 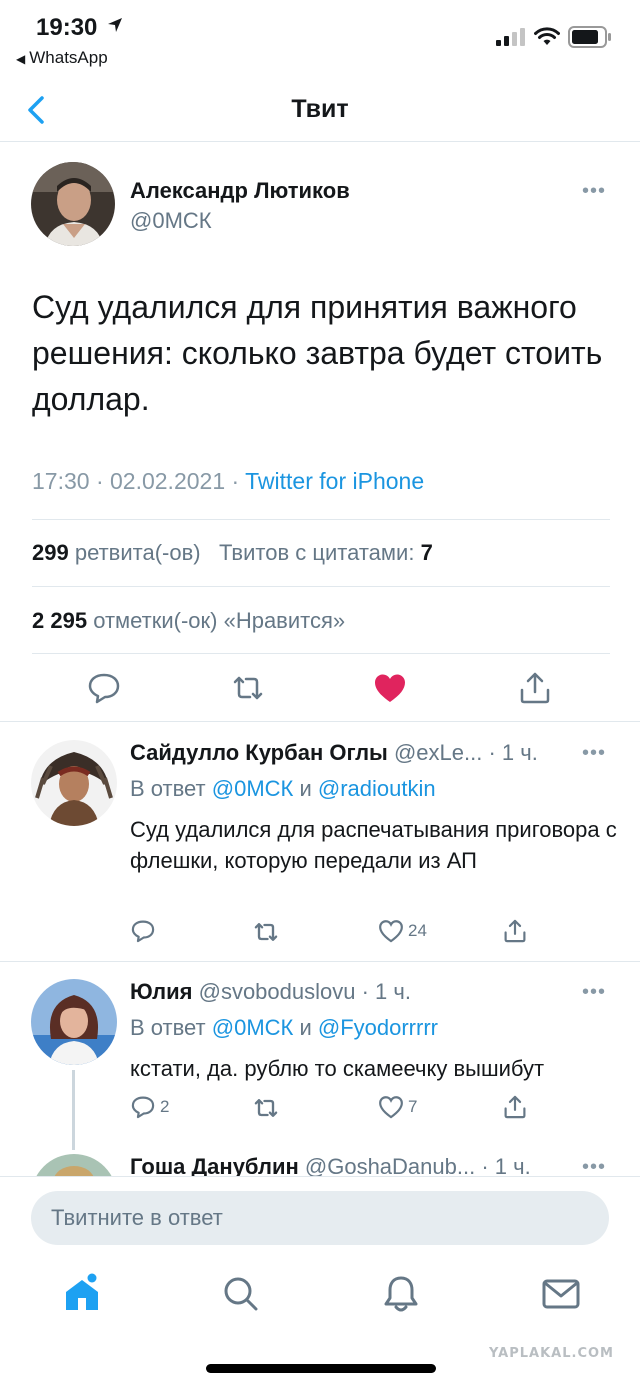 I want to click on status-time: 19:30, so click(x=79, y=28).